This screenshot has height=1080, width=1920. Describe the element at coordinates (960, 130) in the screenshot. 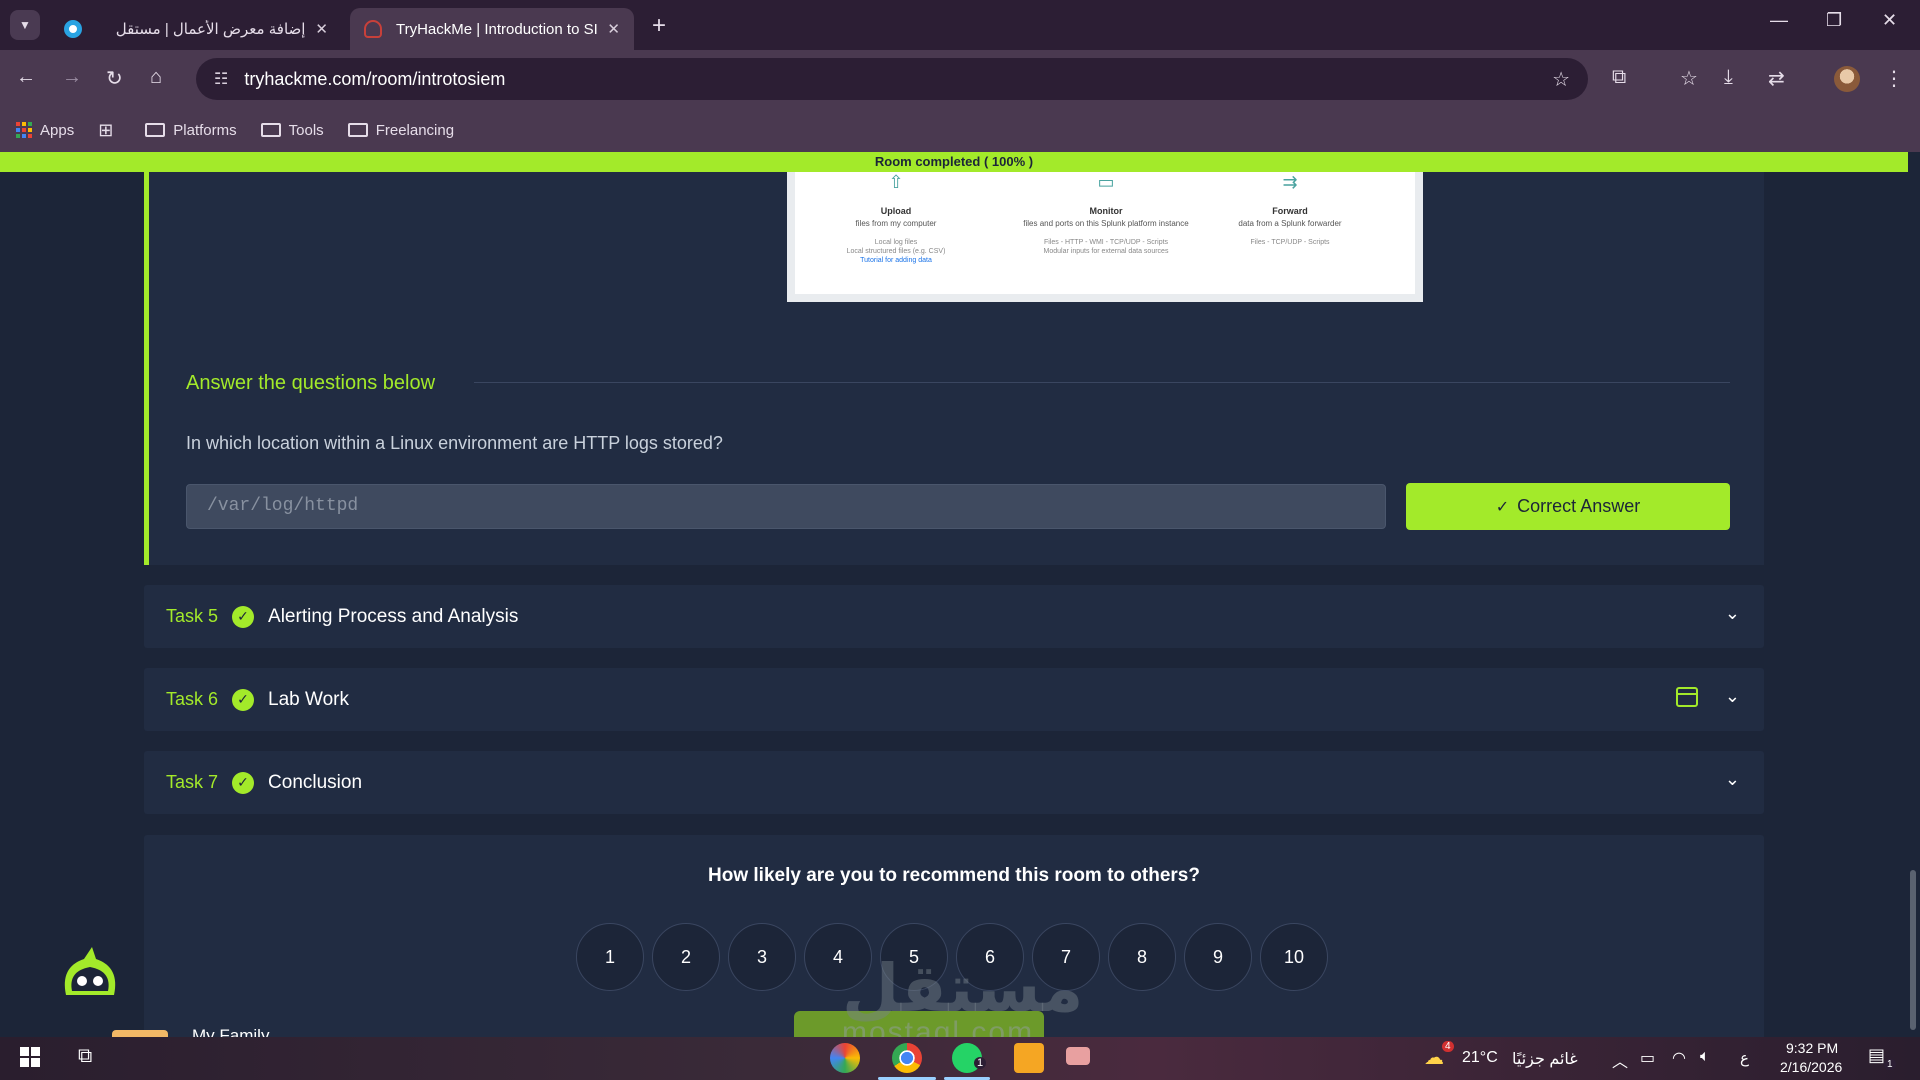

I see `bookmarks-bar: Apps ⊞ Platforms Tools Freelancing` at that location.